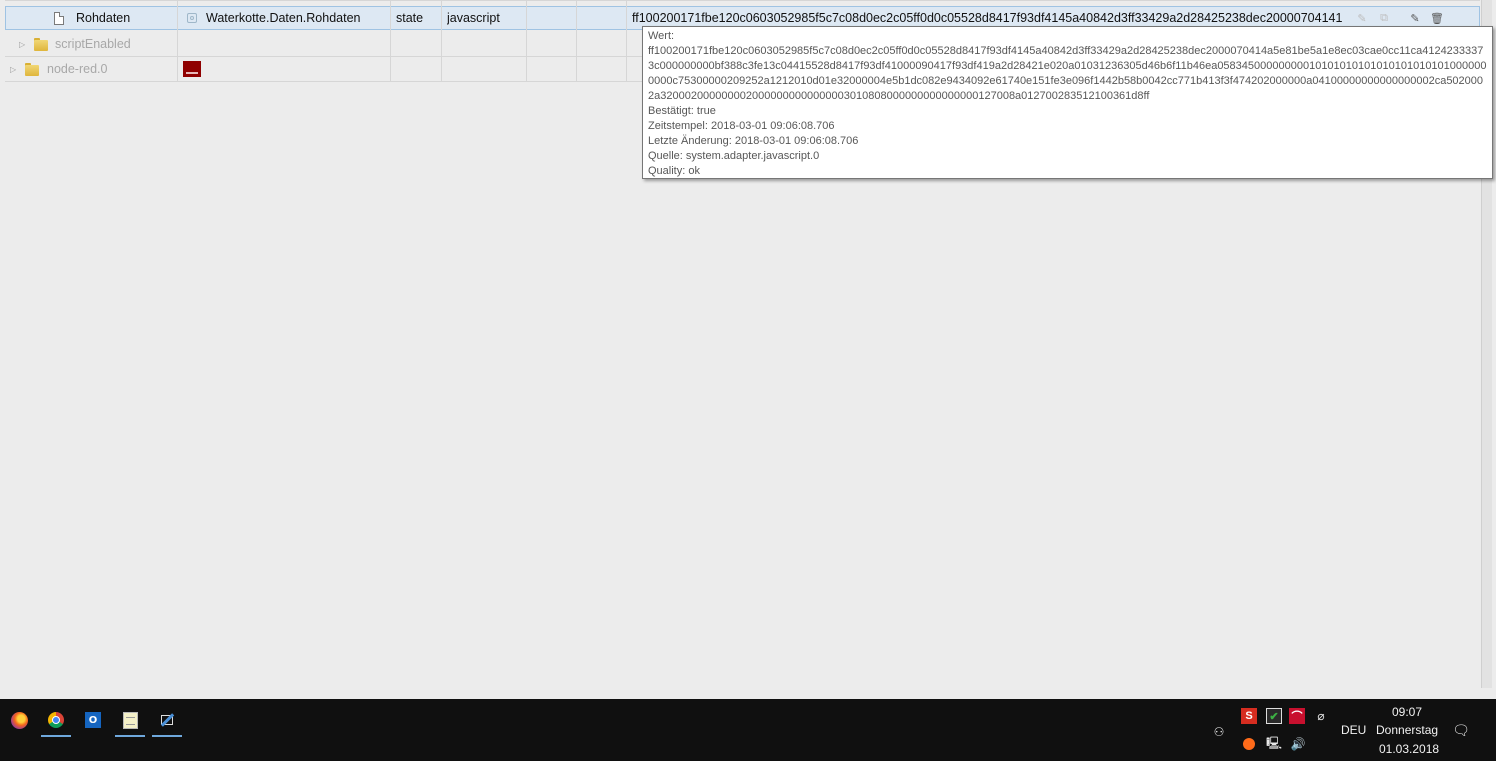 This screenshot has height=761, width=1496. Describe the element at coordinates (283, 18) in the screenshot. I see `object-id: Waterkotte.Daten.Rohdaten` at that location.